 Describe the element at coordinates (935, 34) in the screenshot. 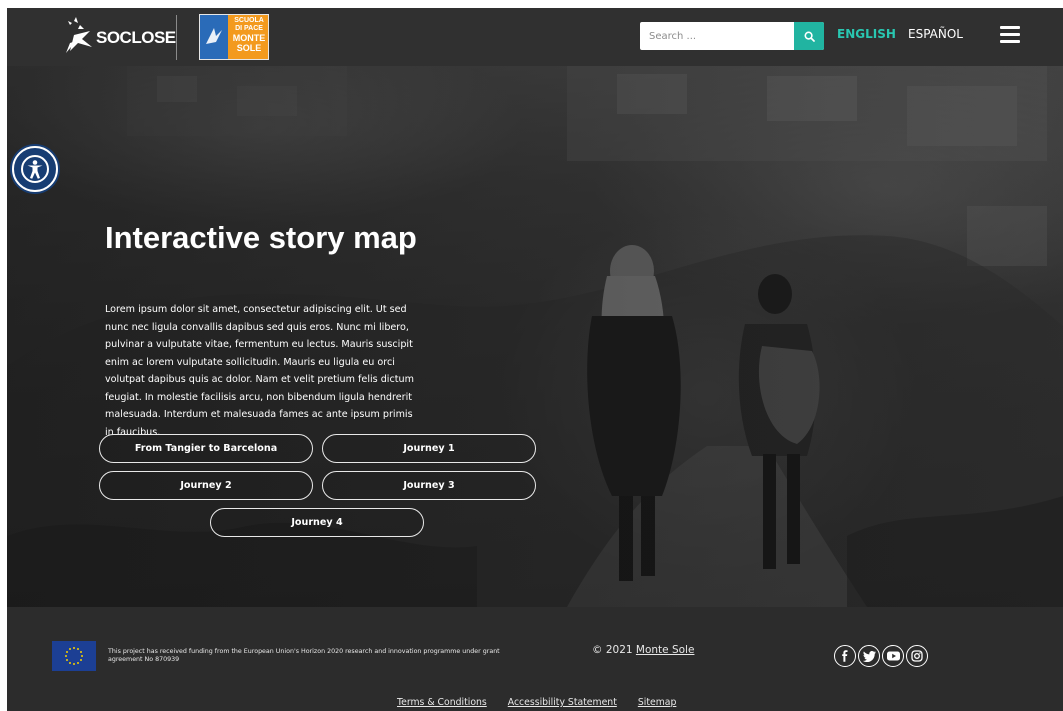

I see `language-spanish-link: ESPAÑOL` at that location.